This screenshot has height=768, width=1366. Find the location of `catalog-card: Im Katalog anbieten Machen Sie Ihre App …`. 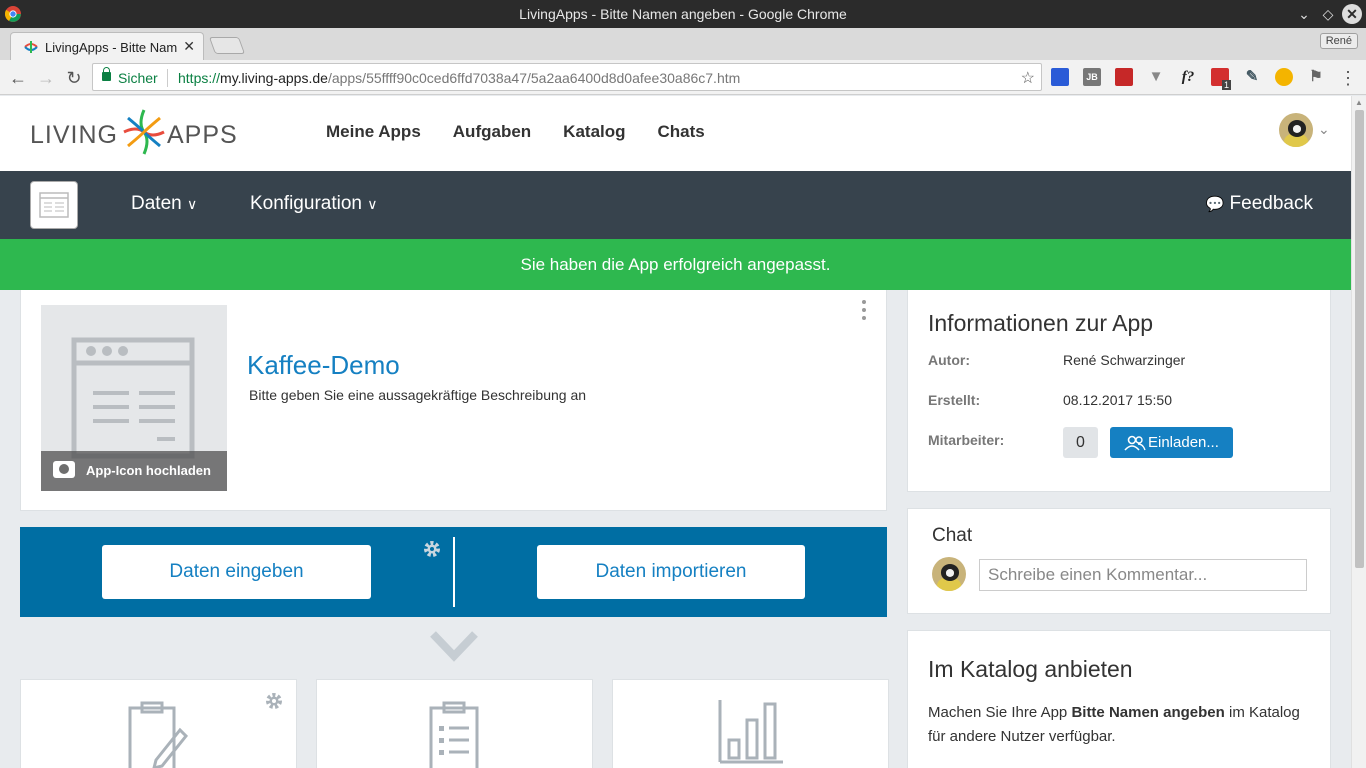

catalog-card: Im Katalog anbieten Machen Sie Ihre App … is located at coordinates (1119, 699).